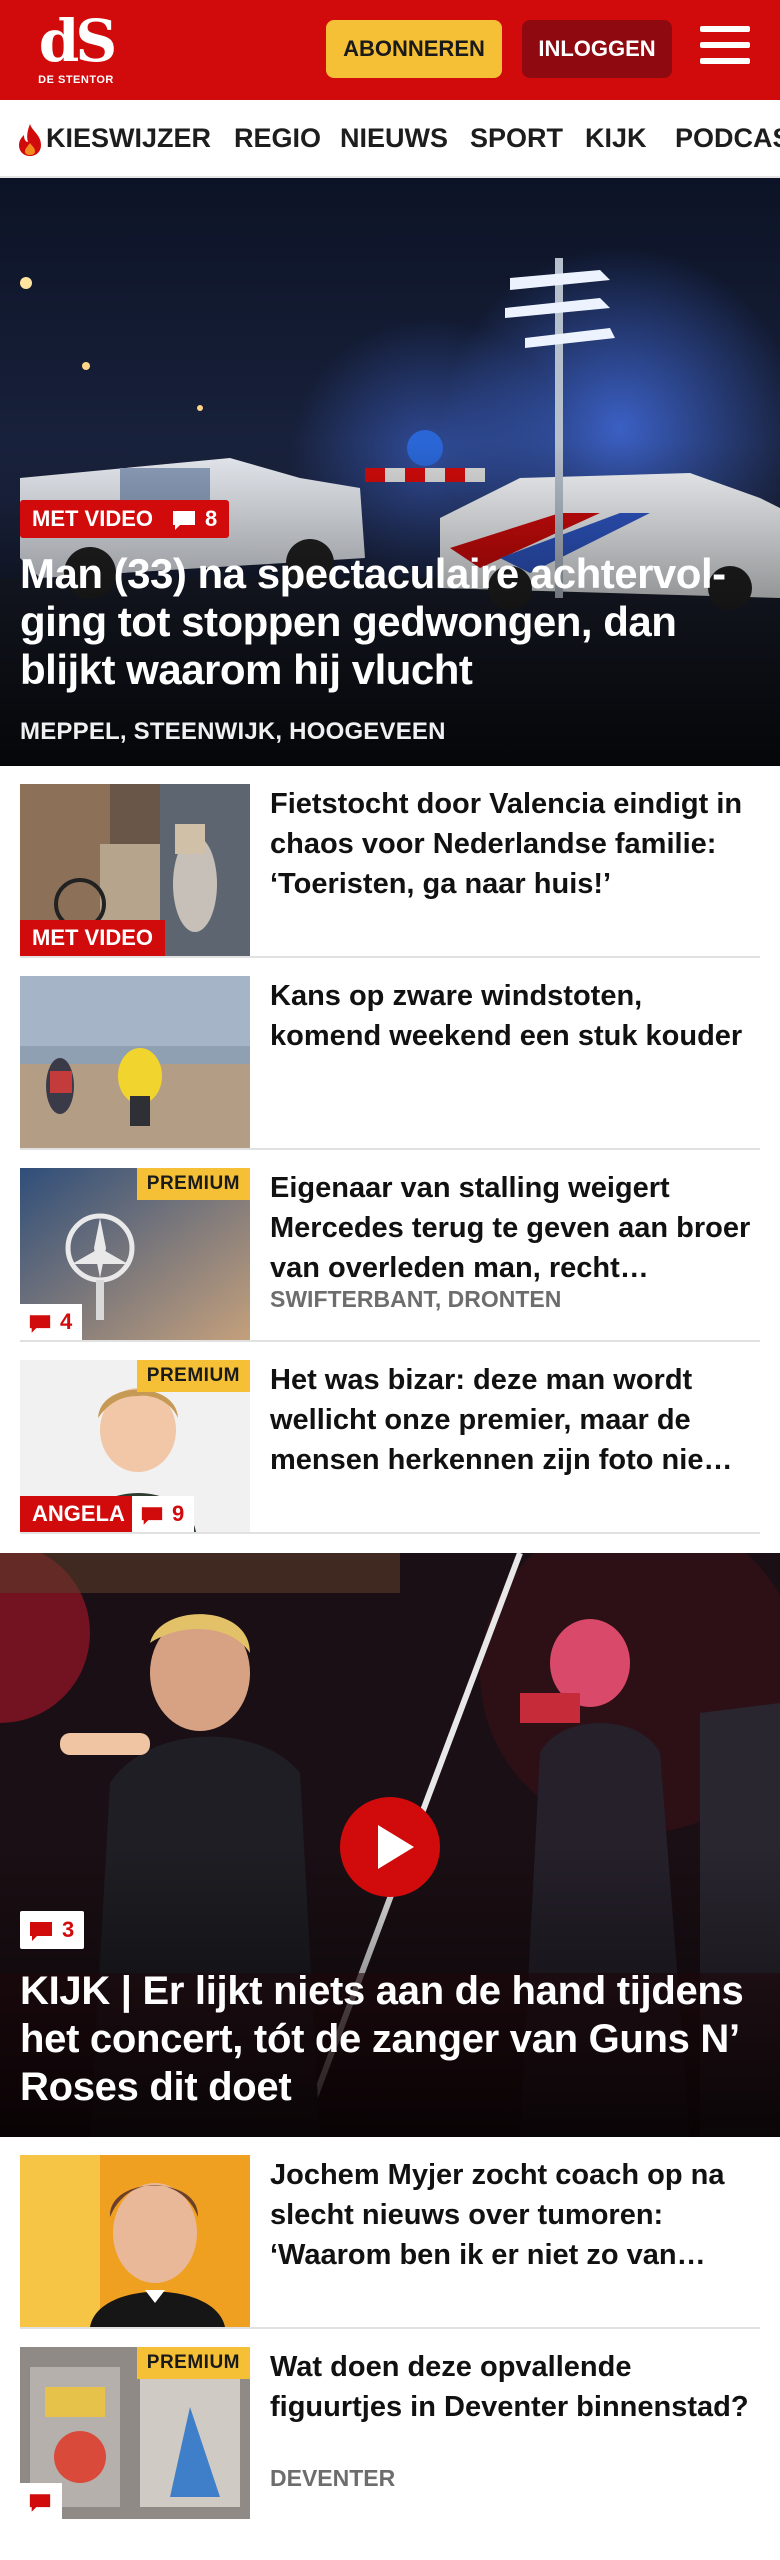  Describe the element at coordinates (66, 1321) in the screenshot. I see `comment-count-value: 4` at that location.